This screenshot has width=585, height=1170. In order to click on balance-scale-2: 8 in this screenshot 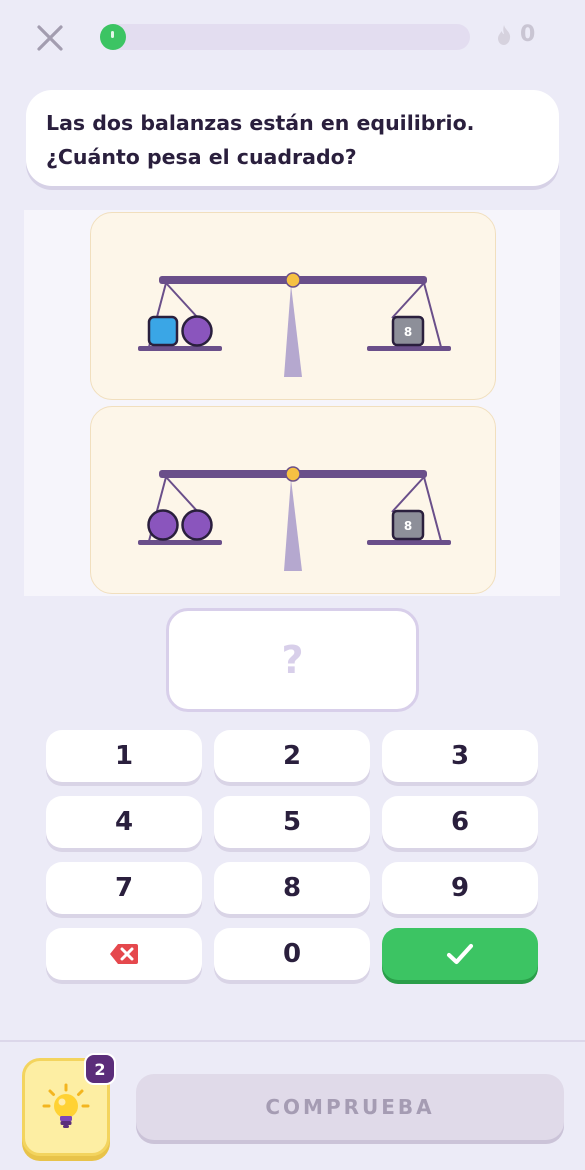, I will do `click(293, 500)`.